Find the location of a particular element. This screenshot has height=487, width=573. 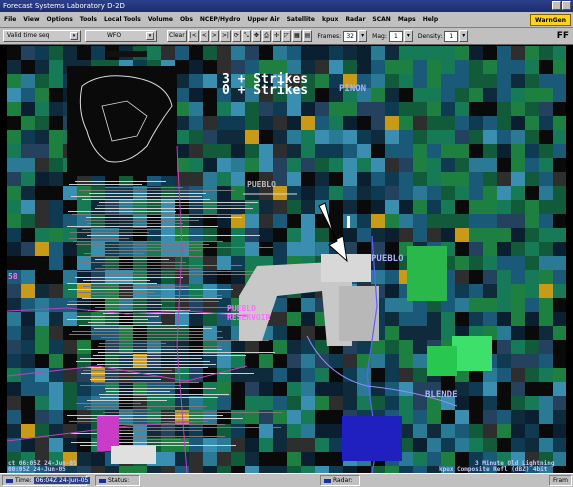

menu-volume: Volume is located at coordinates (160, 19).